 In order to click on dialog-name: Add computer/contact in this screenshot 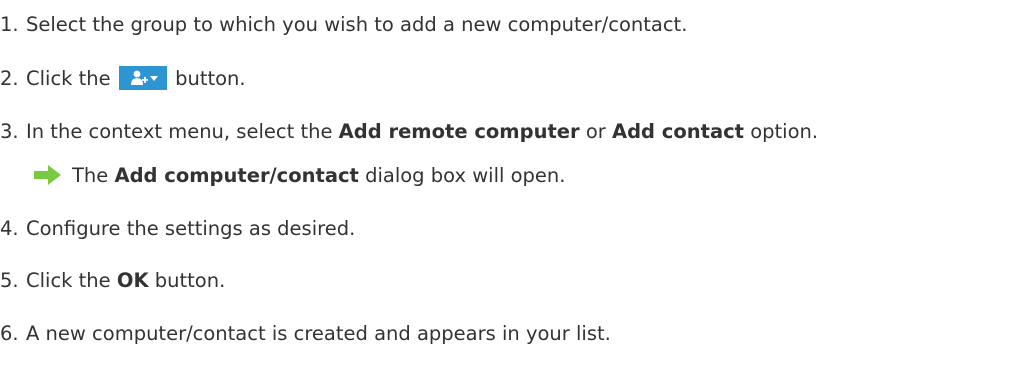, I will do `click(236, 175)`.